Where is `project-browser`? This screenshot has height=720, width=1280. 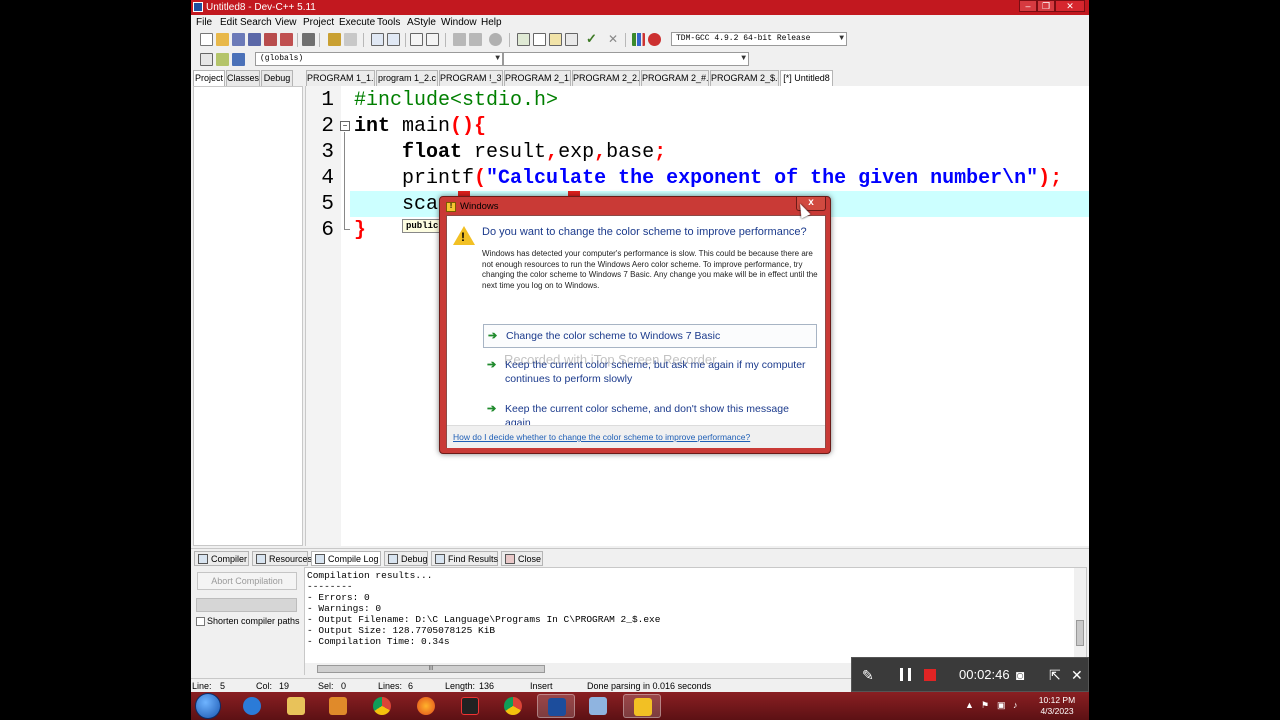
project-browser is located at coordinates (248, 316).